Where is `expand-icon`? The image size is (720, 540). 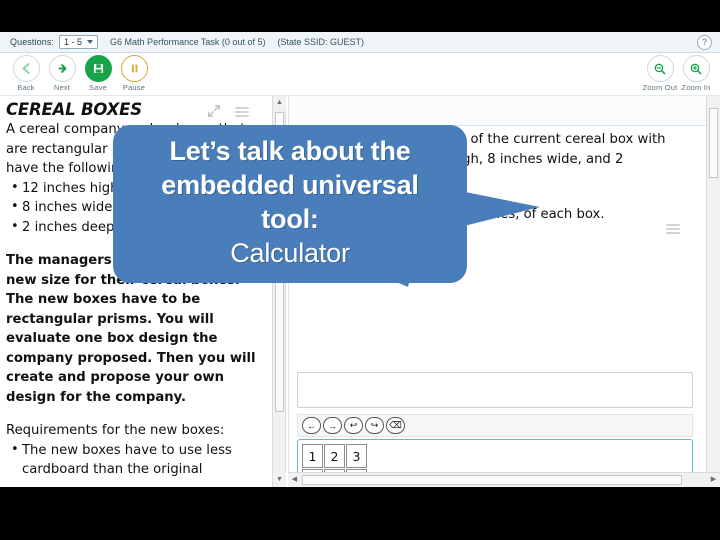
expand-icon is located at coordinates (214, 111).